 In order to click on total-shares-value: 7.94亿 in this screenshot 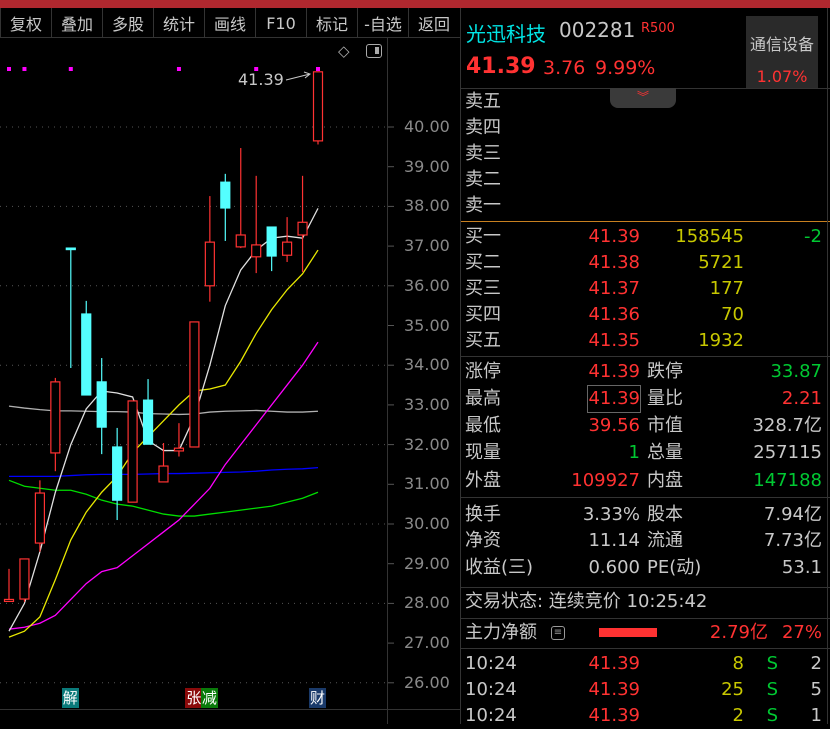, I will do `click(792, 514)`.